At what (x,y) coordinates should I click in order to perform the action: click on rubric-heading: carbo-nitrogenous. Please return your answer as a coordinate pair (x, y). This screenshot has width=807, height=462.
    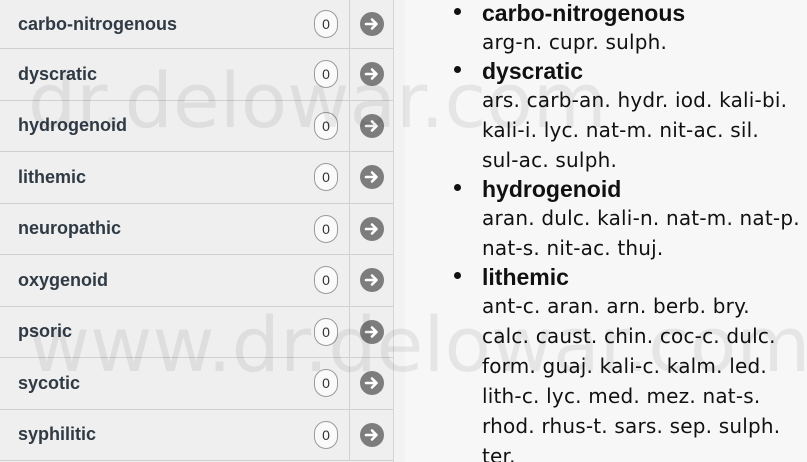
    Looking at the image, I should click on (584, 13).